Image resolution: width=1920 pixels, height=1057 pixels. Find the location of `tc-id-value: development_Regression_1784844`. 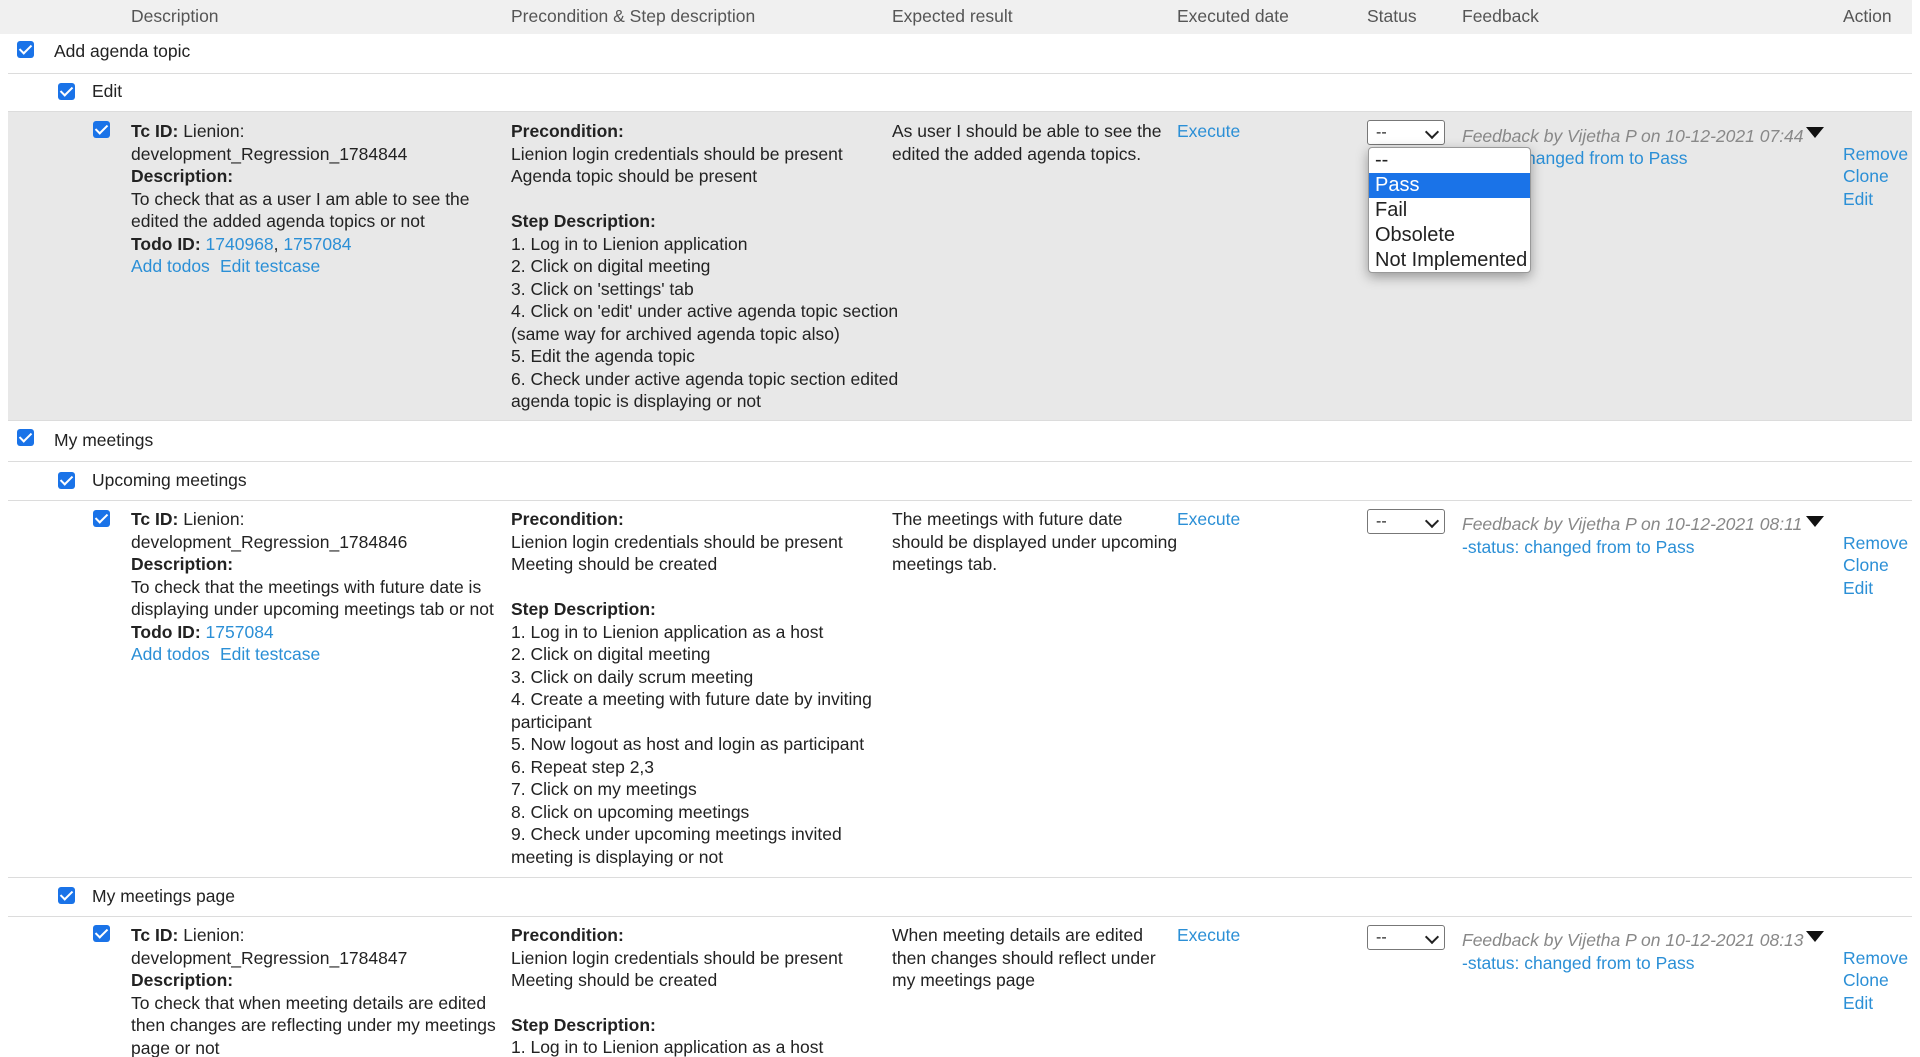

tc-id-value: development_Regression_1784844 is located at coordinates (269, 154).